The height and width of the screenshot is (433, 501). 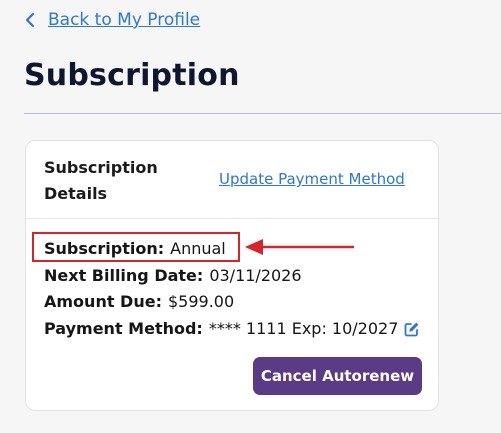 What do you see at coordinates (30, 20) in the screenshot?
I see `chevron-left-icon` at bounding box center [30, 20].